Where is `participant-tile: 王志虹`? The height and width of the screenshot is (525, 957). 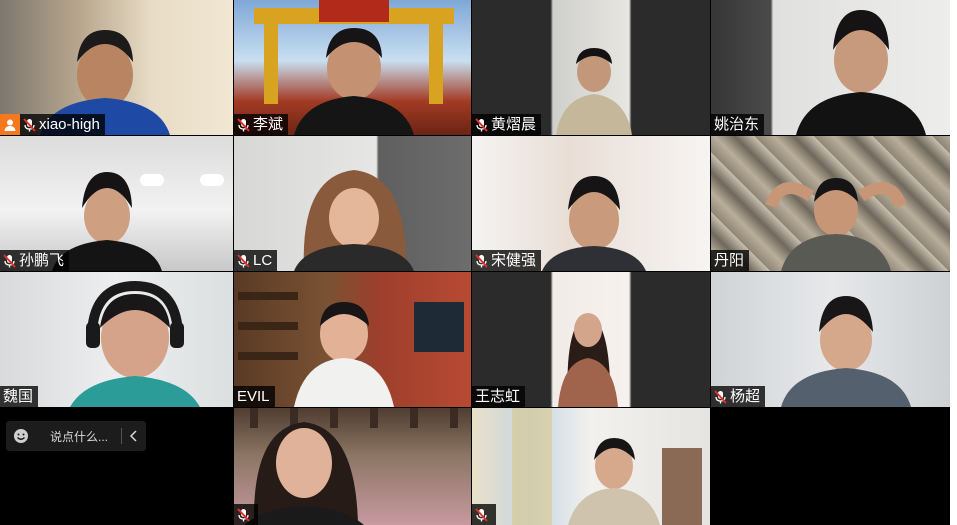
participant-tile: 王志虹 is located at coordinates (591, 339).